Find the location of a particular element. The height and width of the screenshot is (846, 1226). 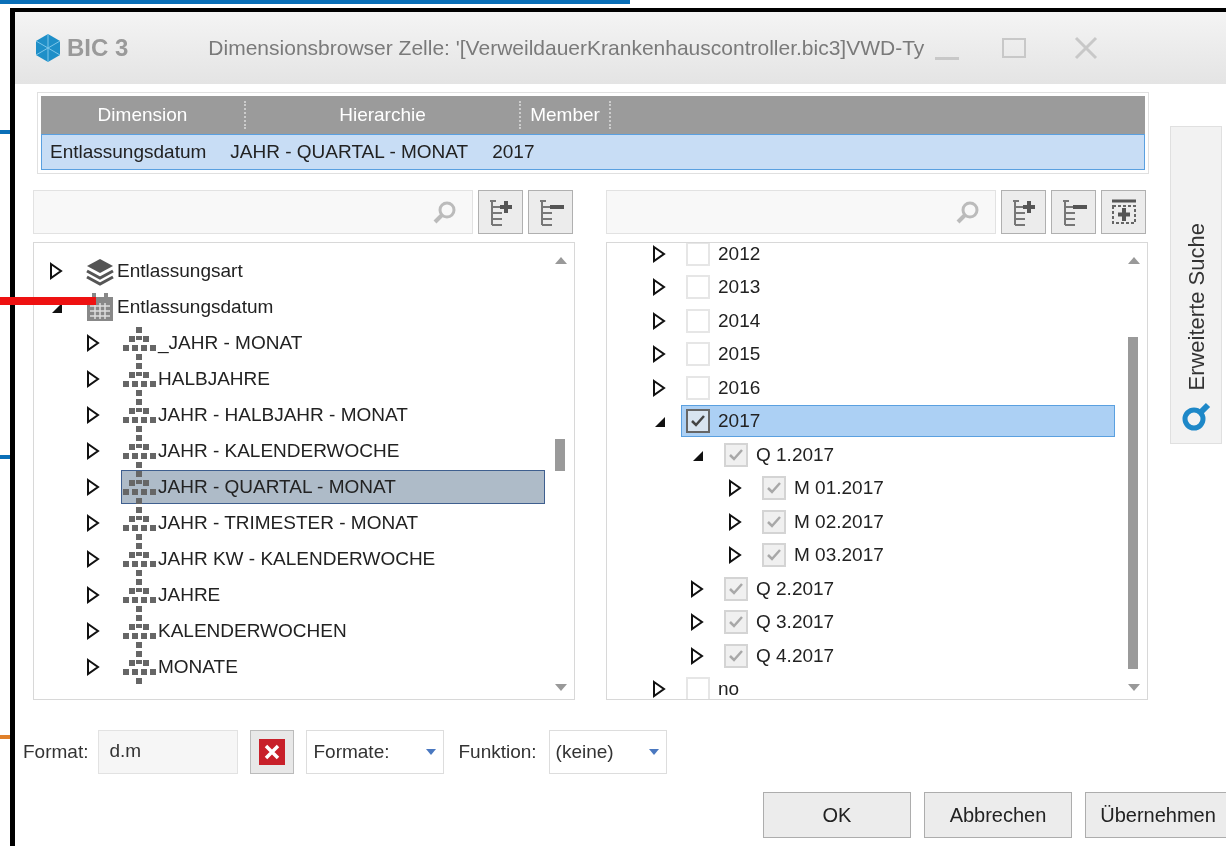

layers-icon is located at coordinates (100, 271).